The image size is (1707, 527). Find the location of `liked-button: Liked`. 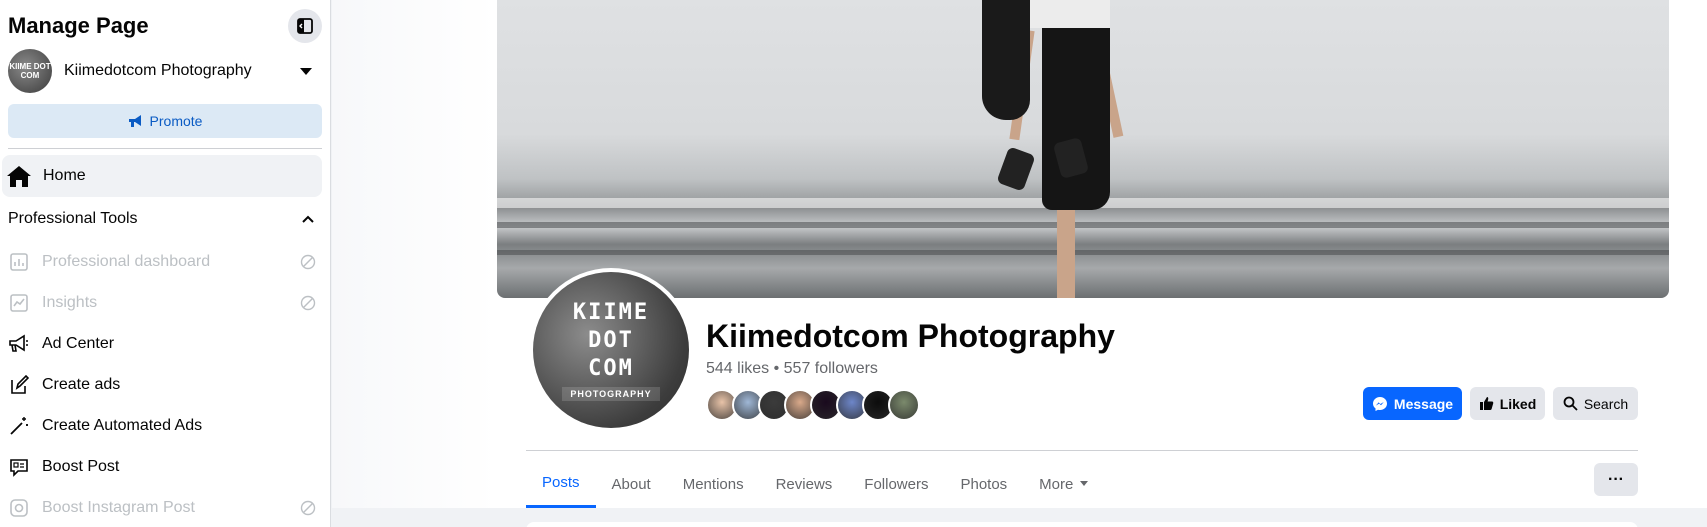

liked-button: Liked is located at coordinates (1507, 403).